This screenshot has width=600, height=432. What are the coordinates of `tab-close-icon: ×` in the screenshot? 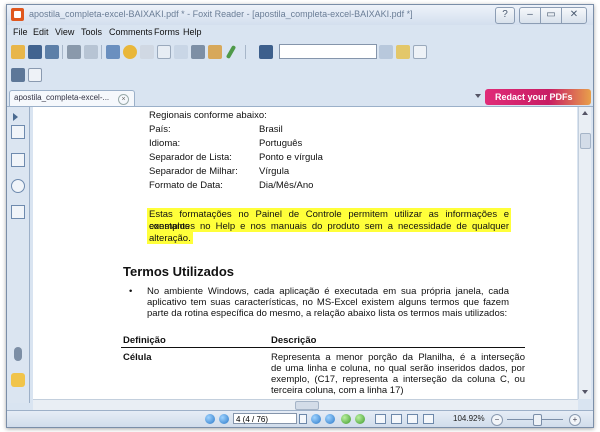 It's located at (123, 99).